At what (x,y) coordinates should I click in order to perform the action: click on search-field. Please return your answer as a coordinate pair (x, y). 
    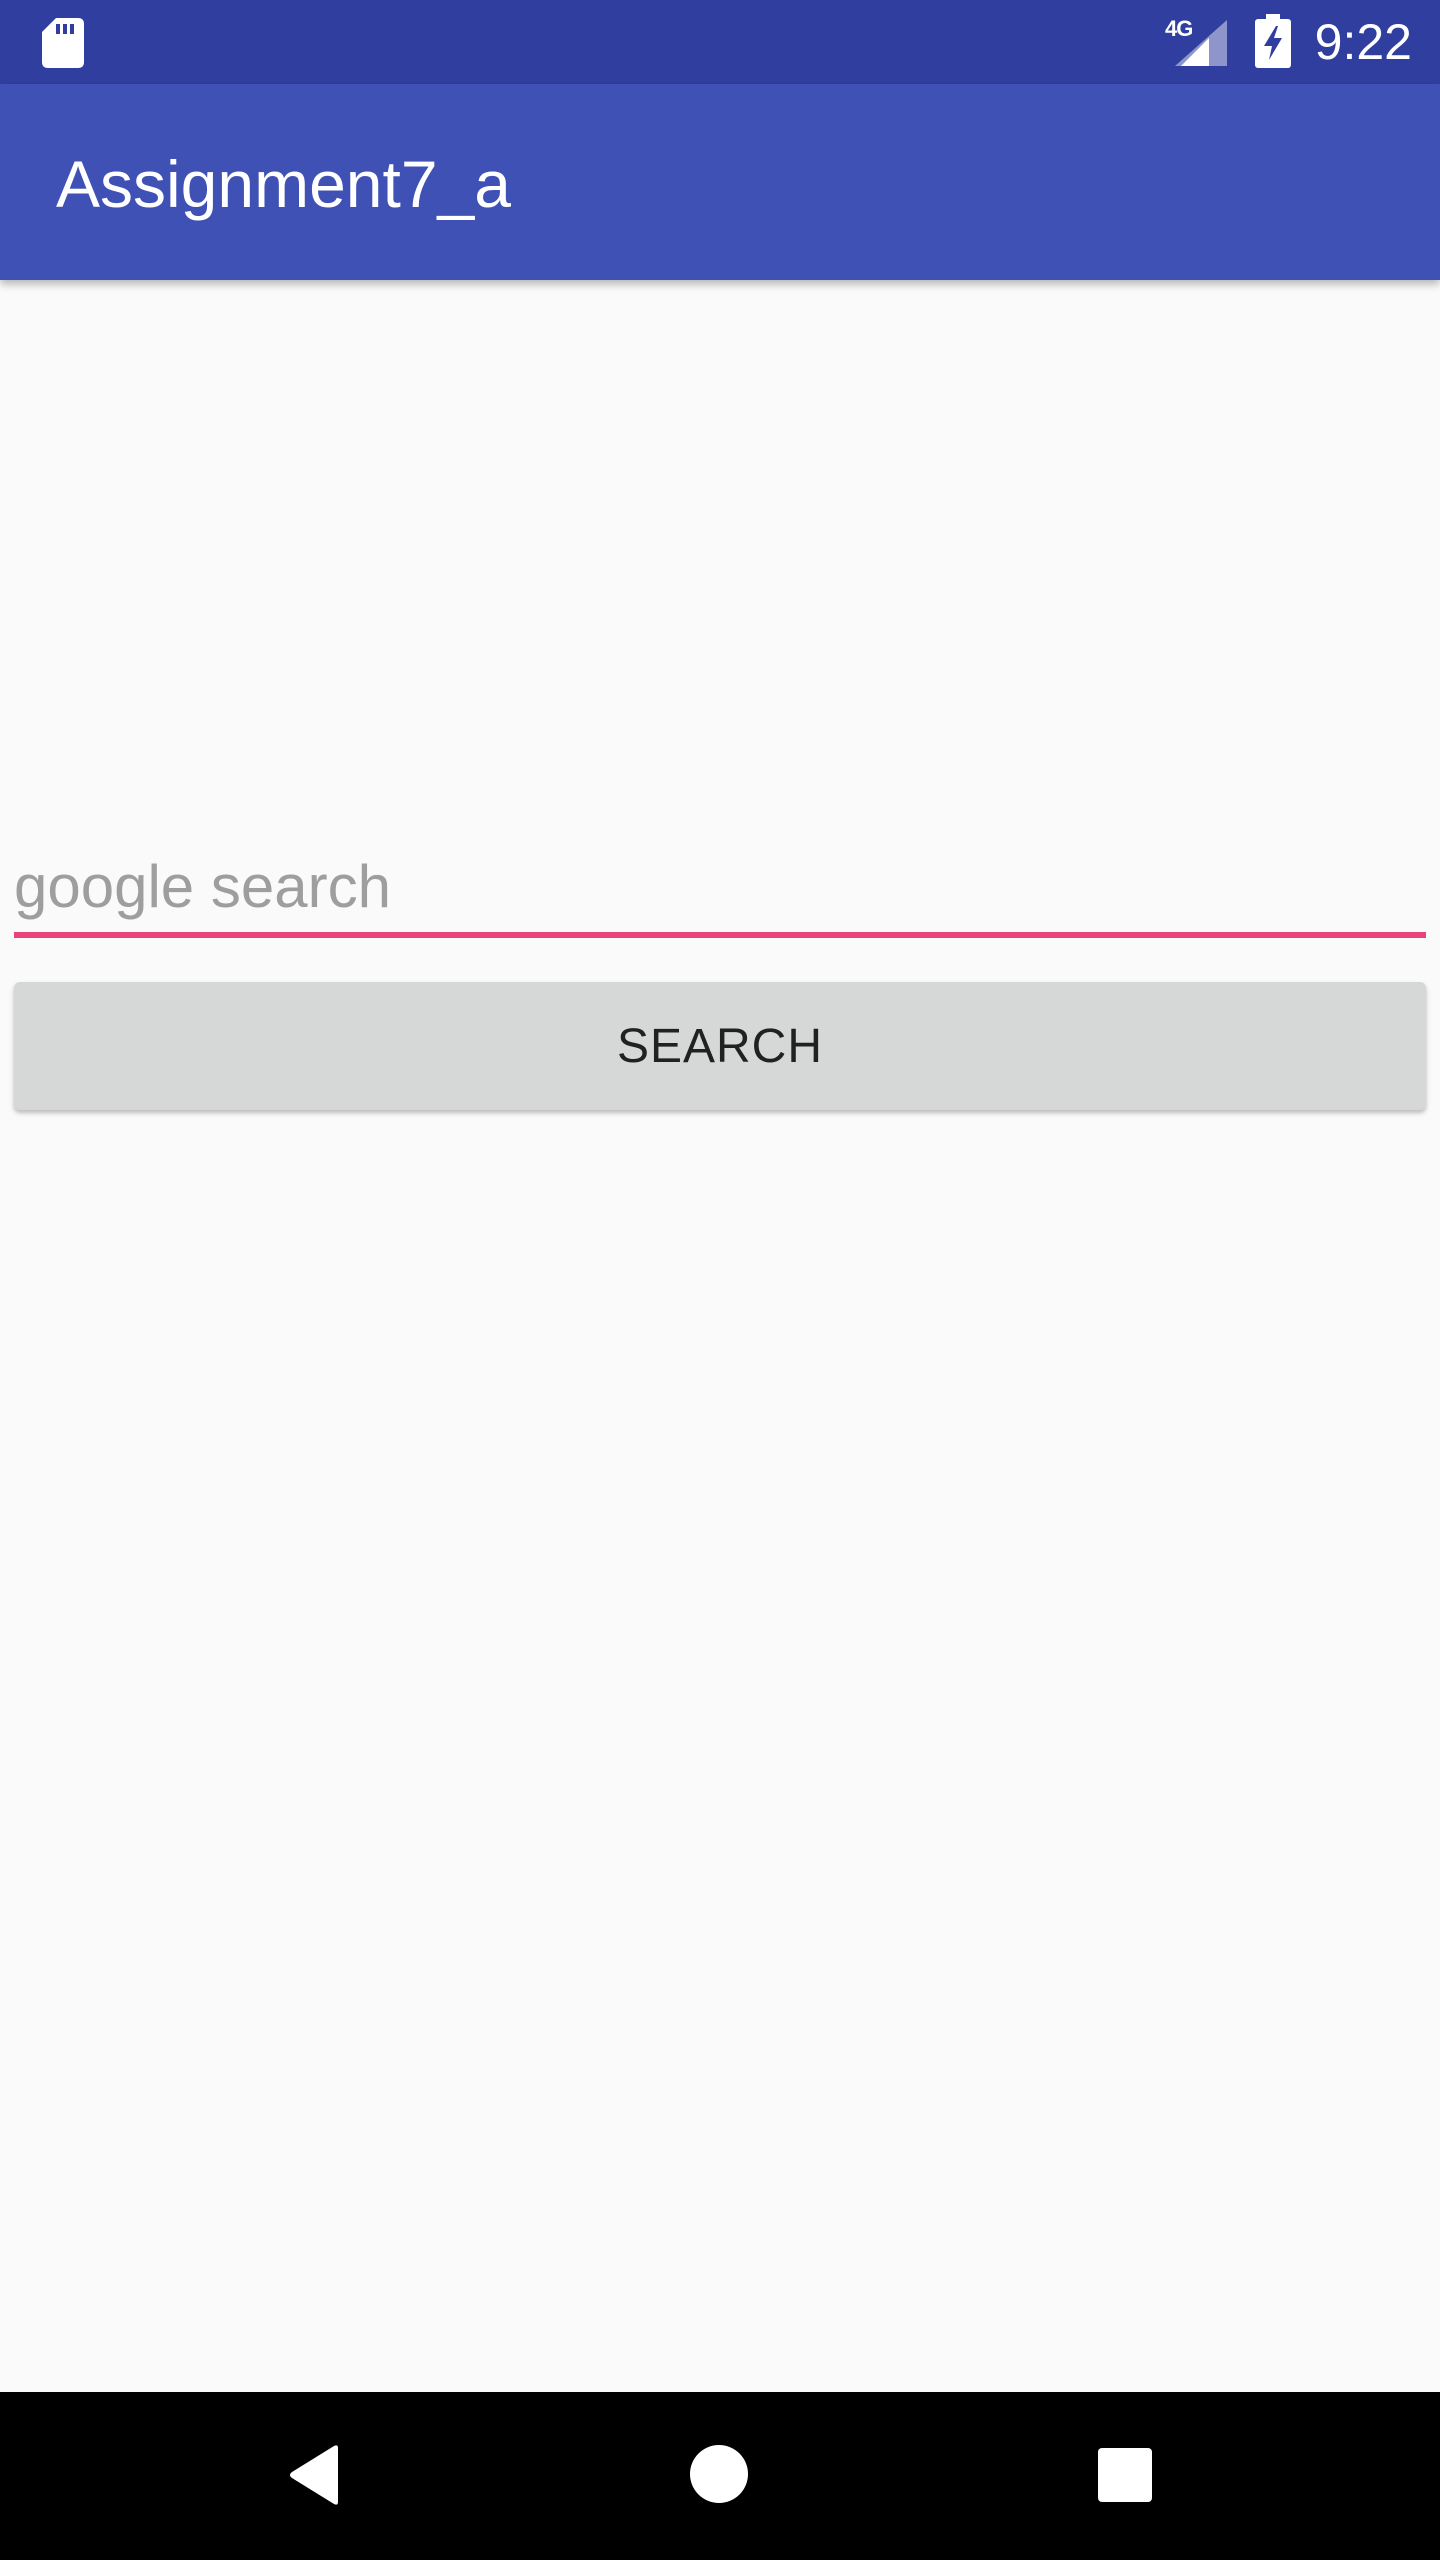
    Looking at the image, I should click on (720, 890).